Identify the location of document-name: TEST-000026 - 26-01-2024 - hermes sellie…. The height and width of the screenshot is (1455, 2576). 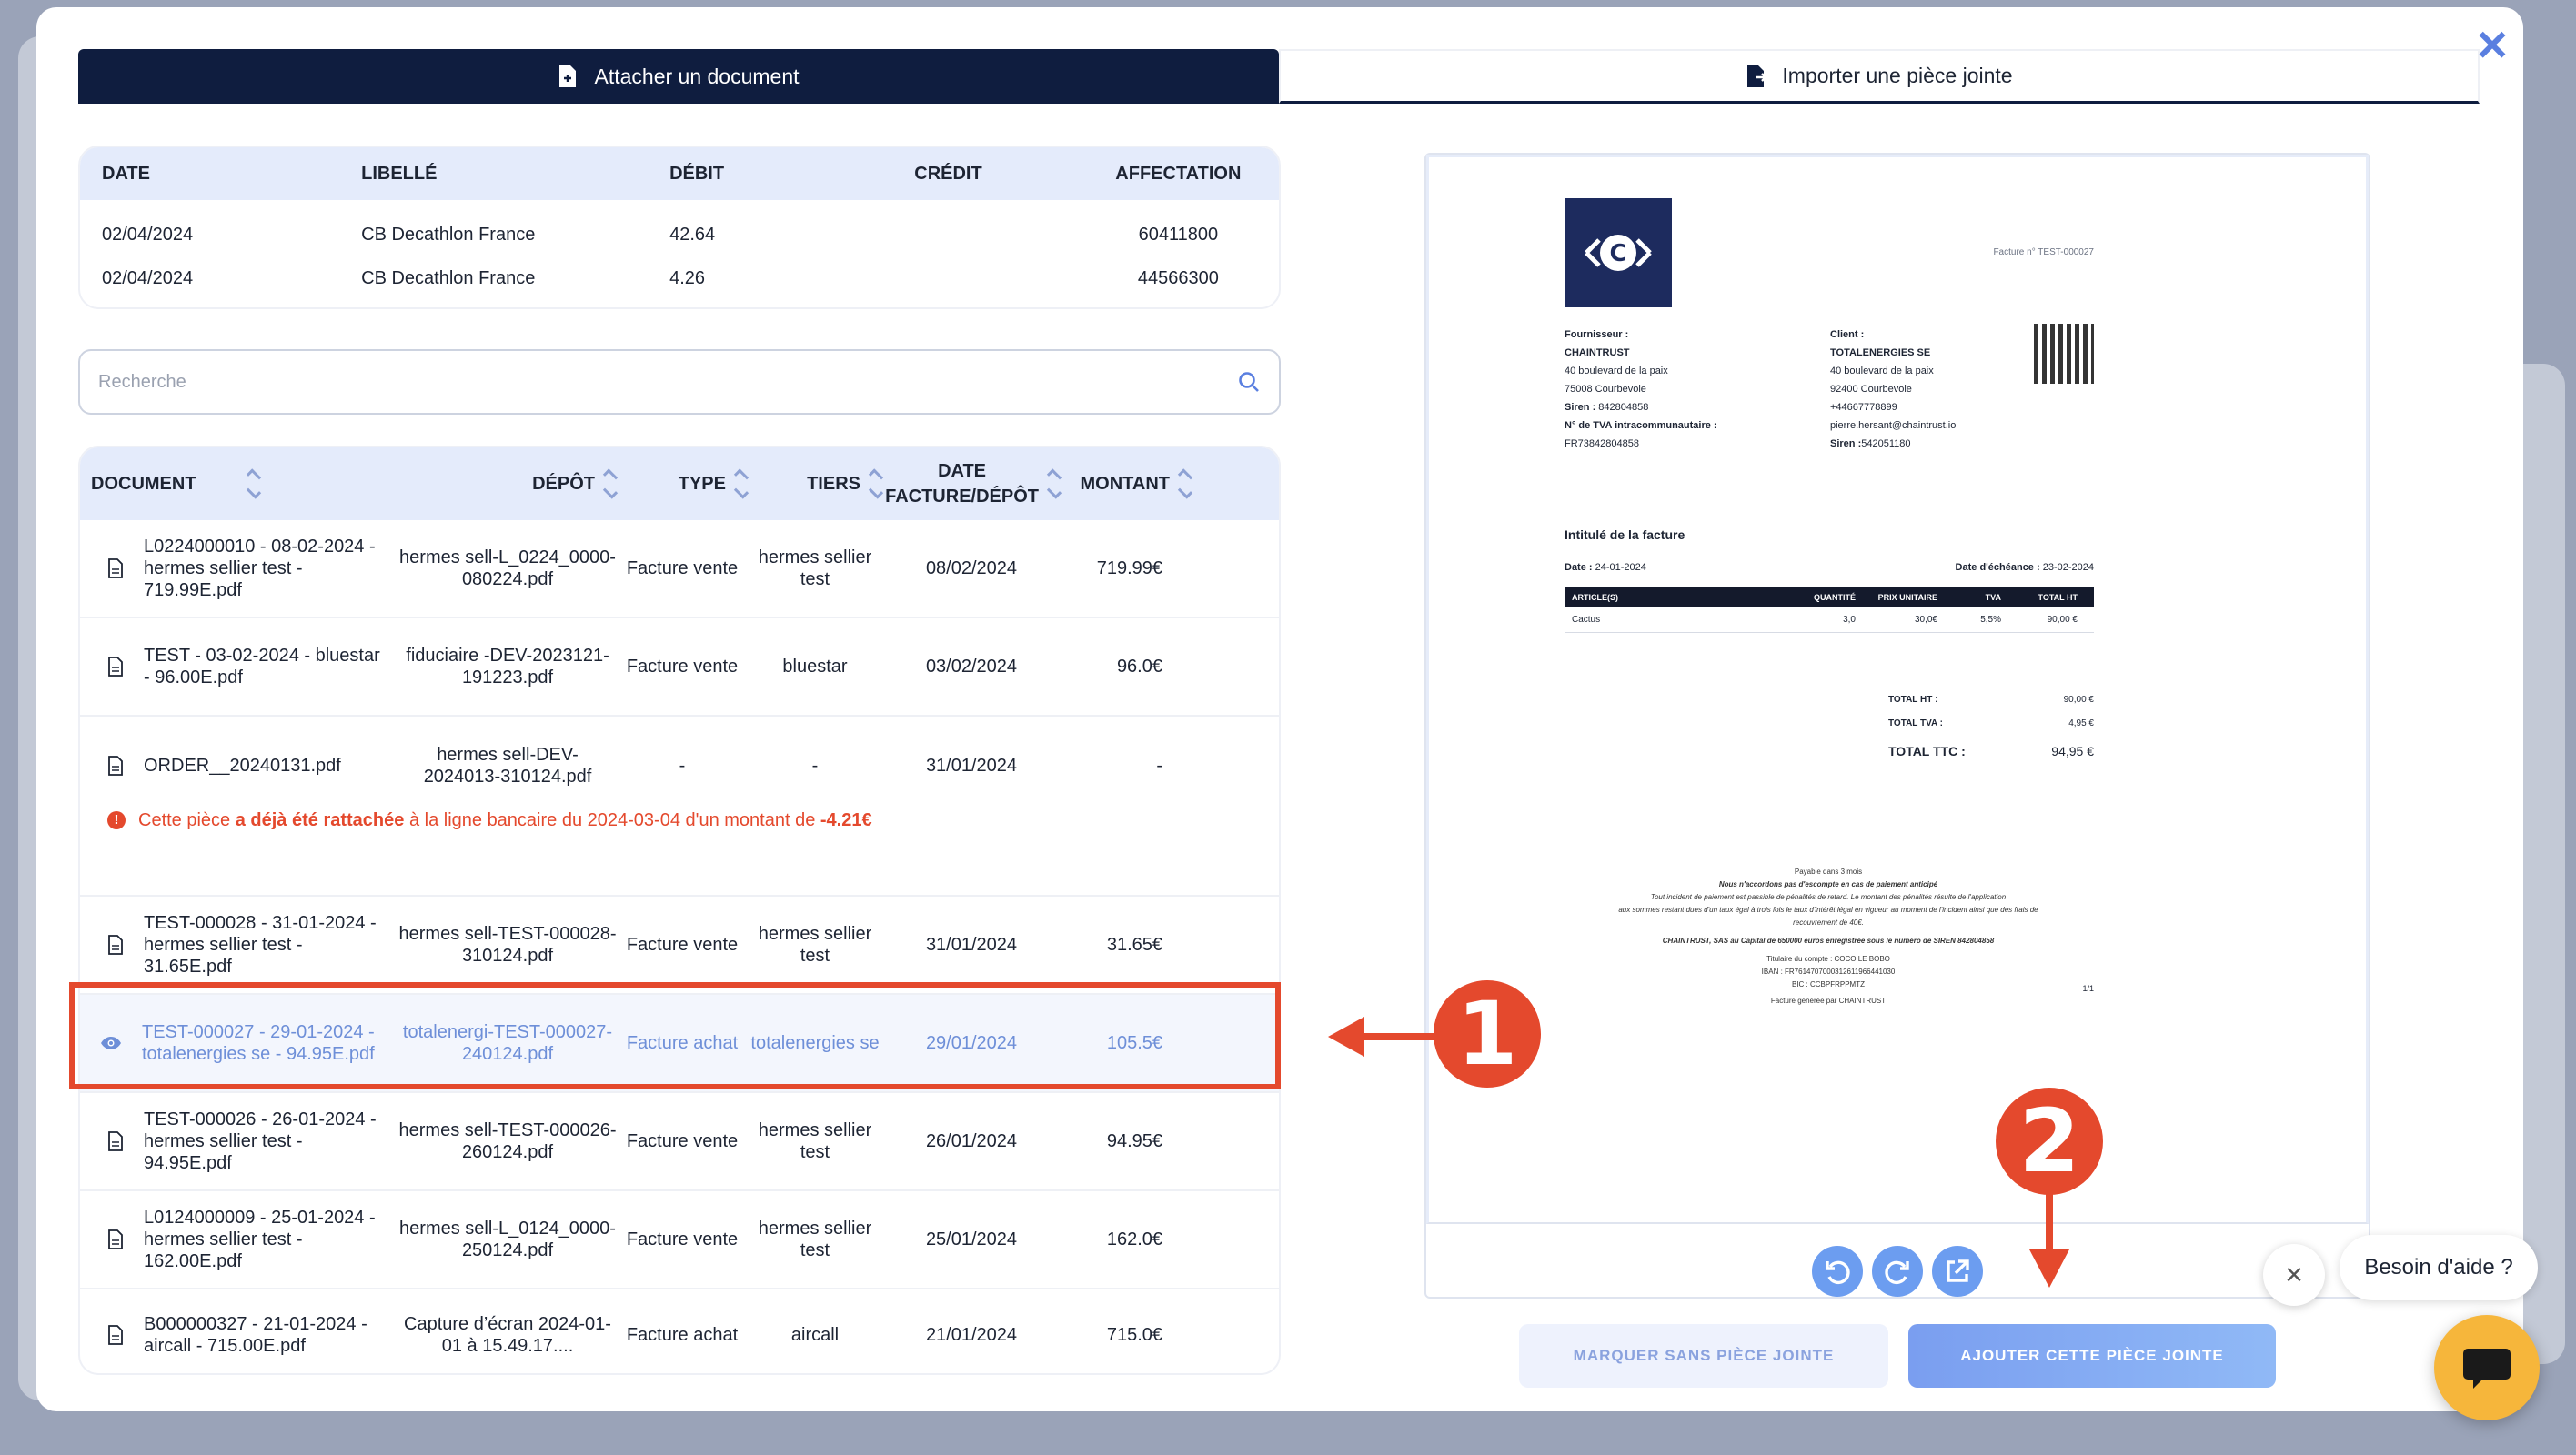
(260, 1141).